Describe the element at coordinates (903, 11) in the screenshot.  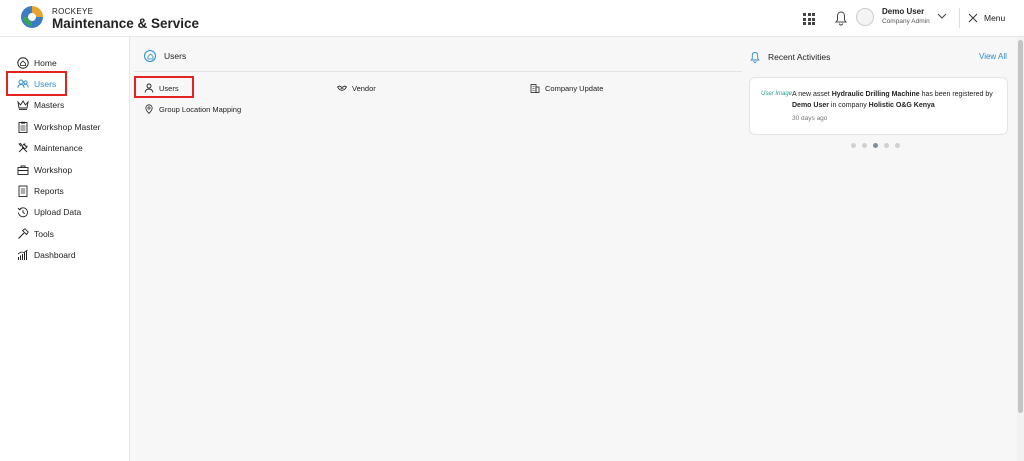
I see `user-name: Demo User` at that location.